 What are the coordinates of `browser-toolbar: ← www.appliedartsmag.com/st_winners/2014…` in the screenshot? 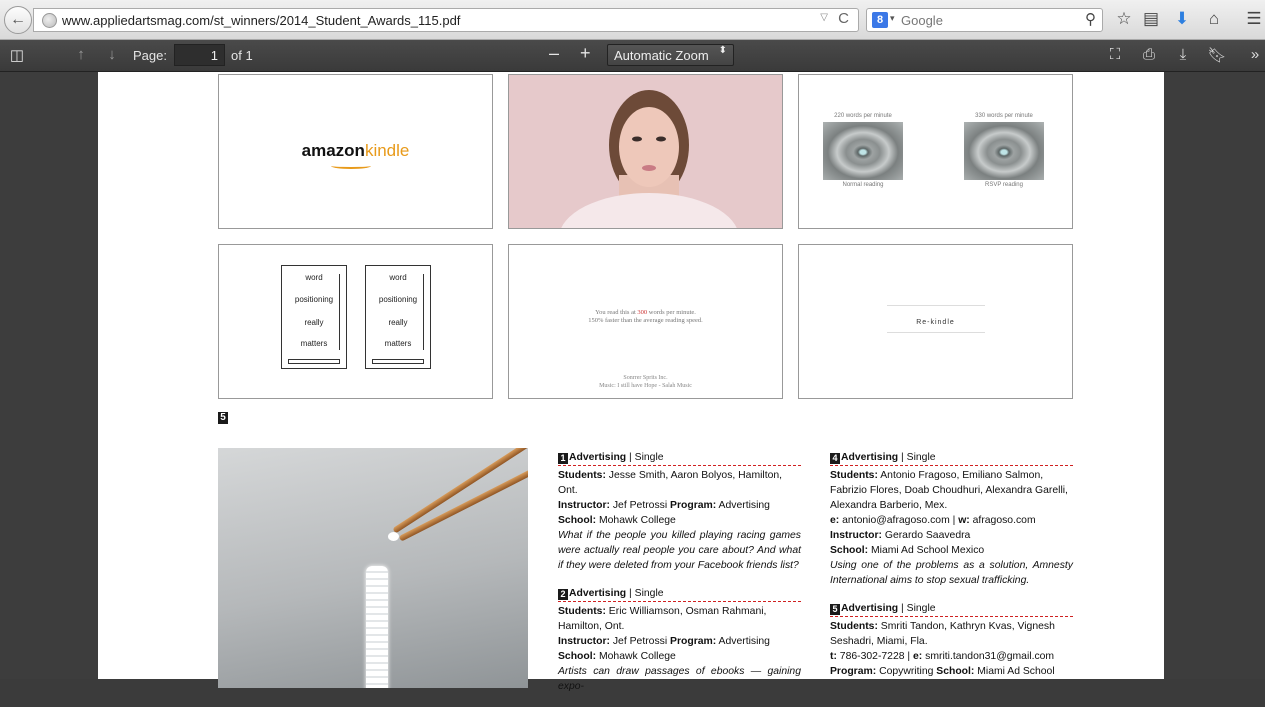 It's located at (632, 20).